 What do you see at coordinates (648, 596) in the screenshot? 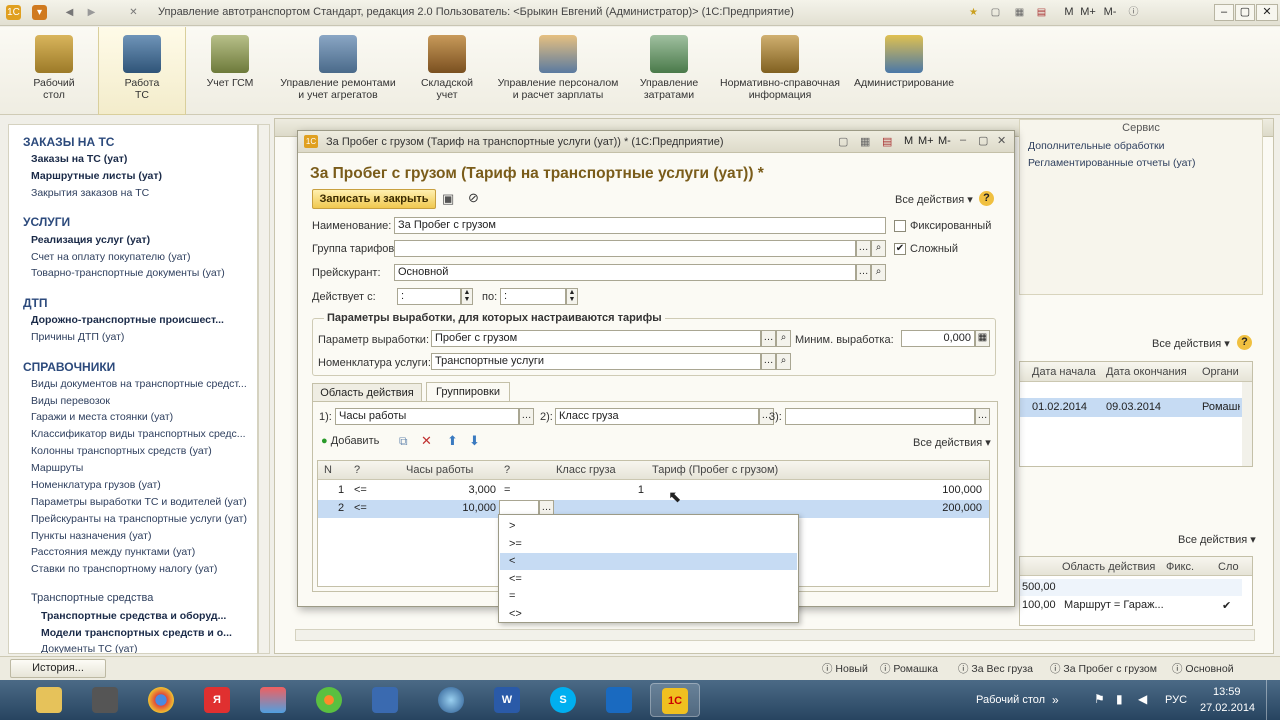
I see `dropdown-option: =` at bounding box center [648, 596].